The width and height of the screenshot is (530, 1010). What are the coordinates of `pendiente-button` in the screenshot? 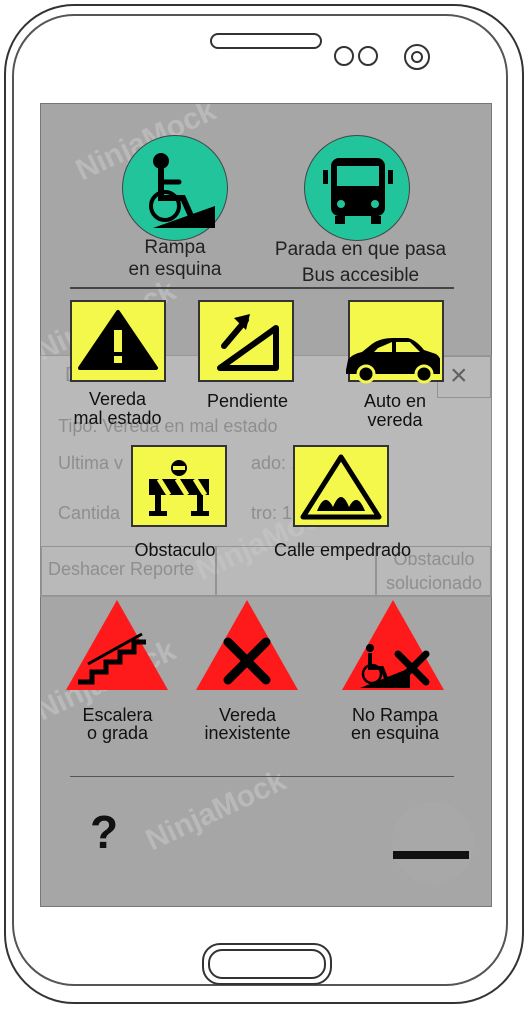 It's located at (246, 341).